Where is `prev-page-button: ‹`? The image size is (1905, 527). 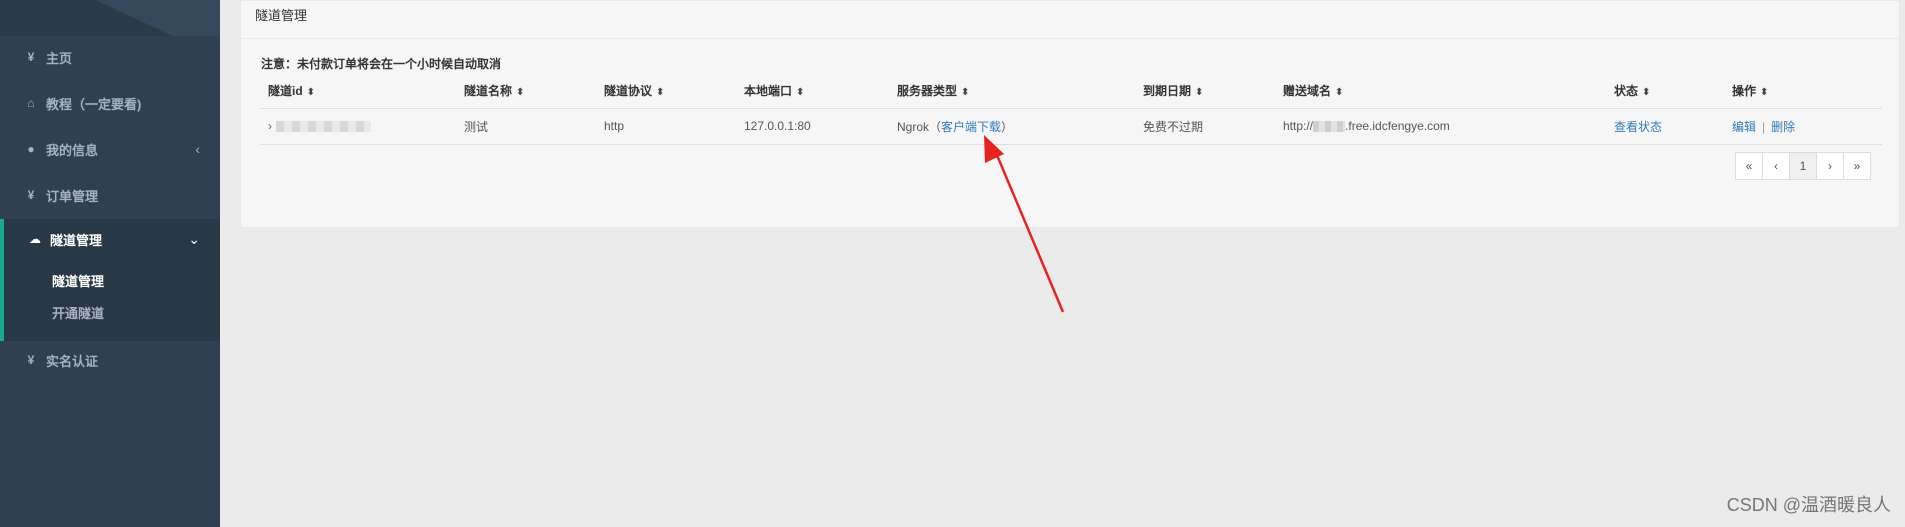
prev-page-button: ‹ is located at coordinates (1776, 166).